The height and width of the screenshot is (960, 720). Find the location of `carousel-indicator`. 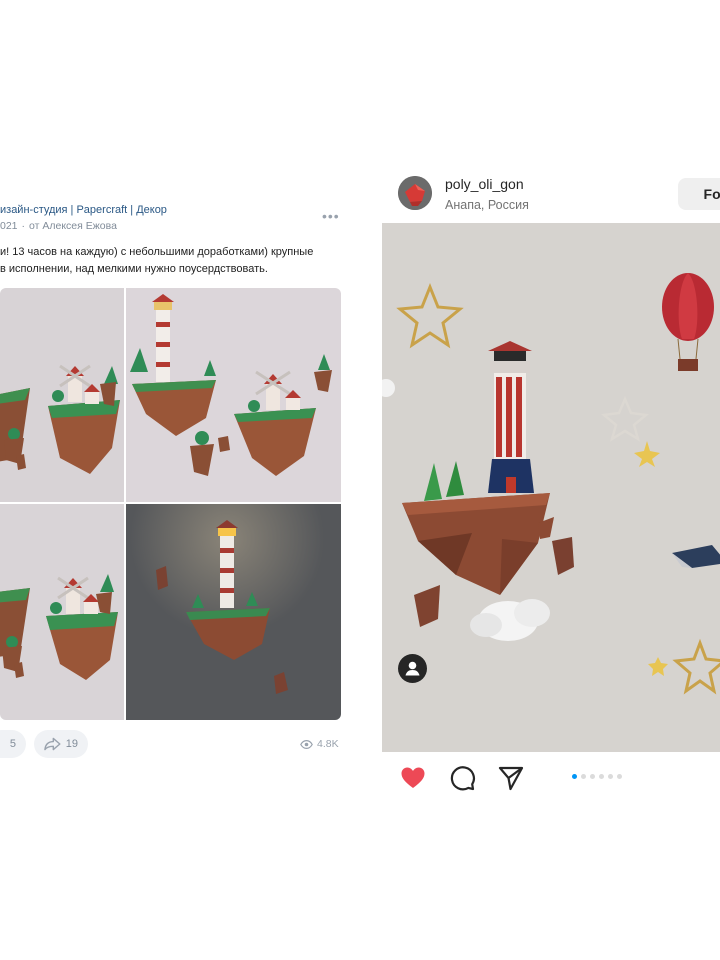

carousel-indicator is located at coordinates (597, 776).